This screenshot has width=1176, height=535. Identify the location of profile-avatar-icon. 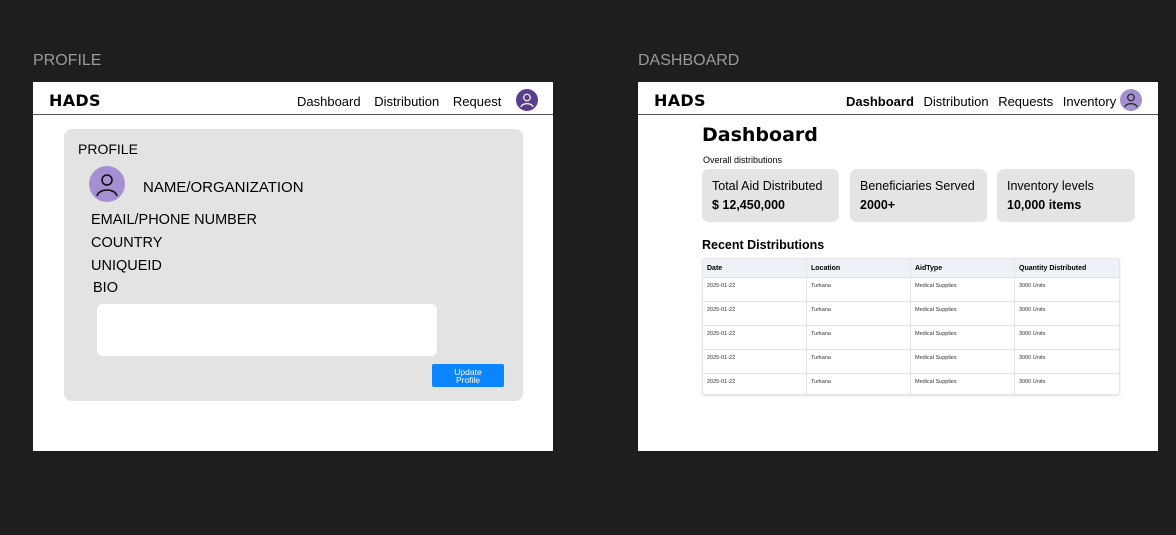
(107, 184).